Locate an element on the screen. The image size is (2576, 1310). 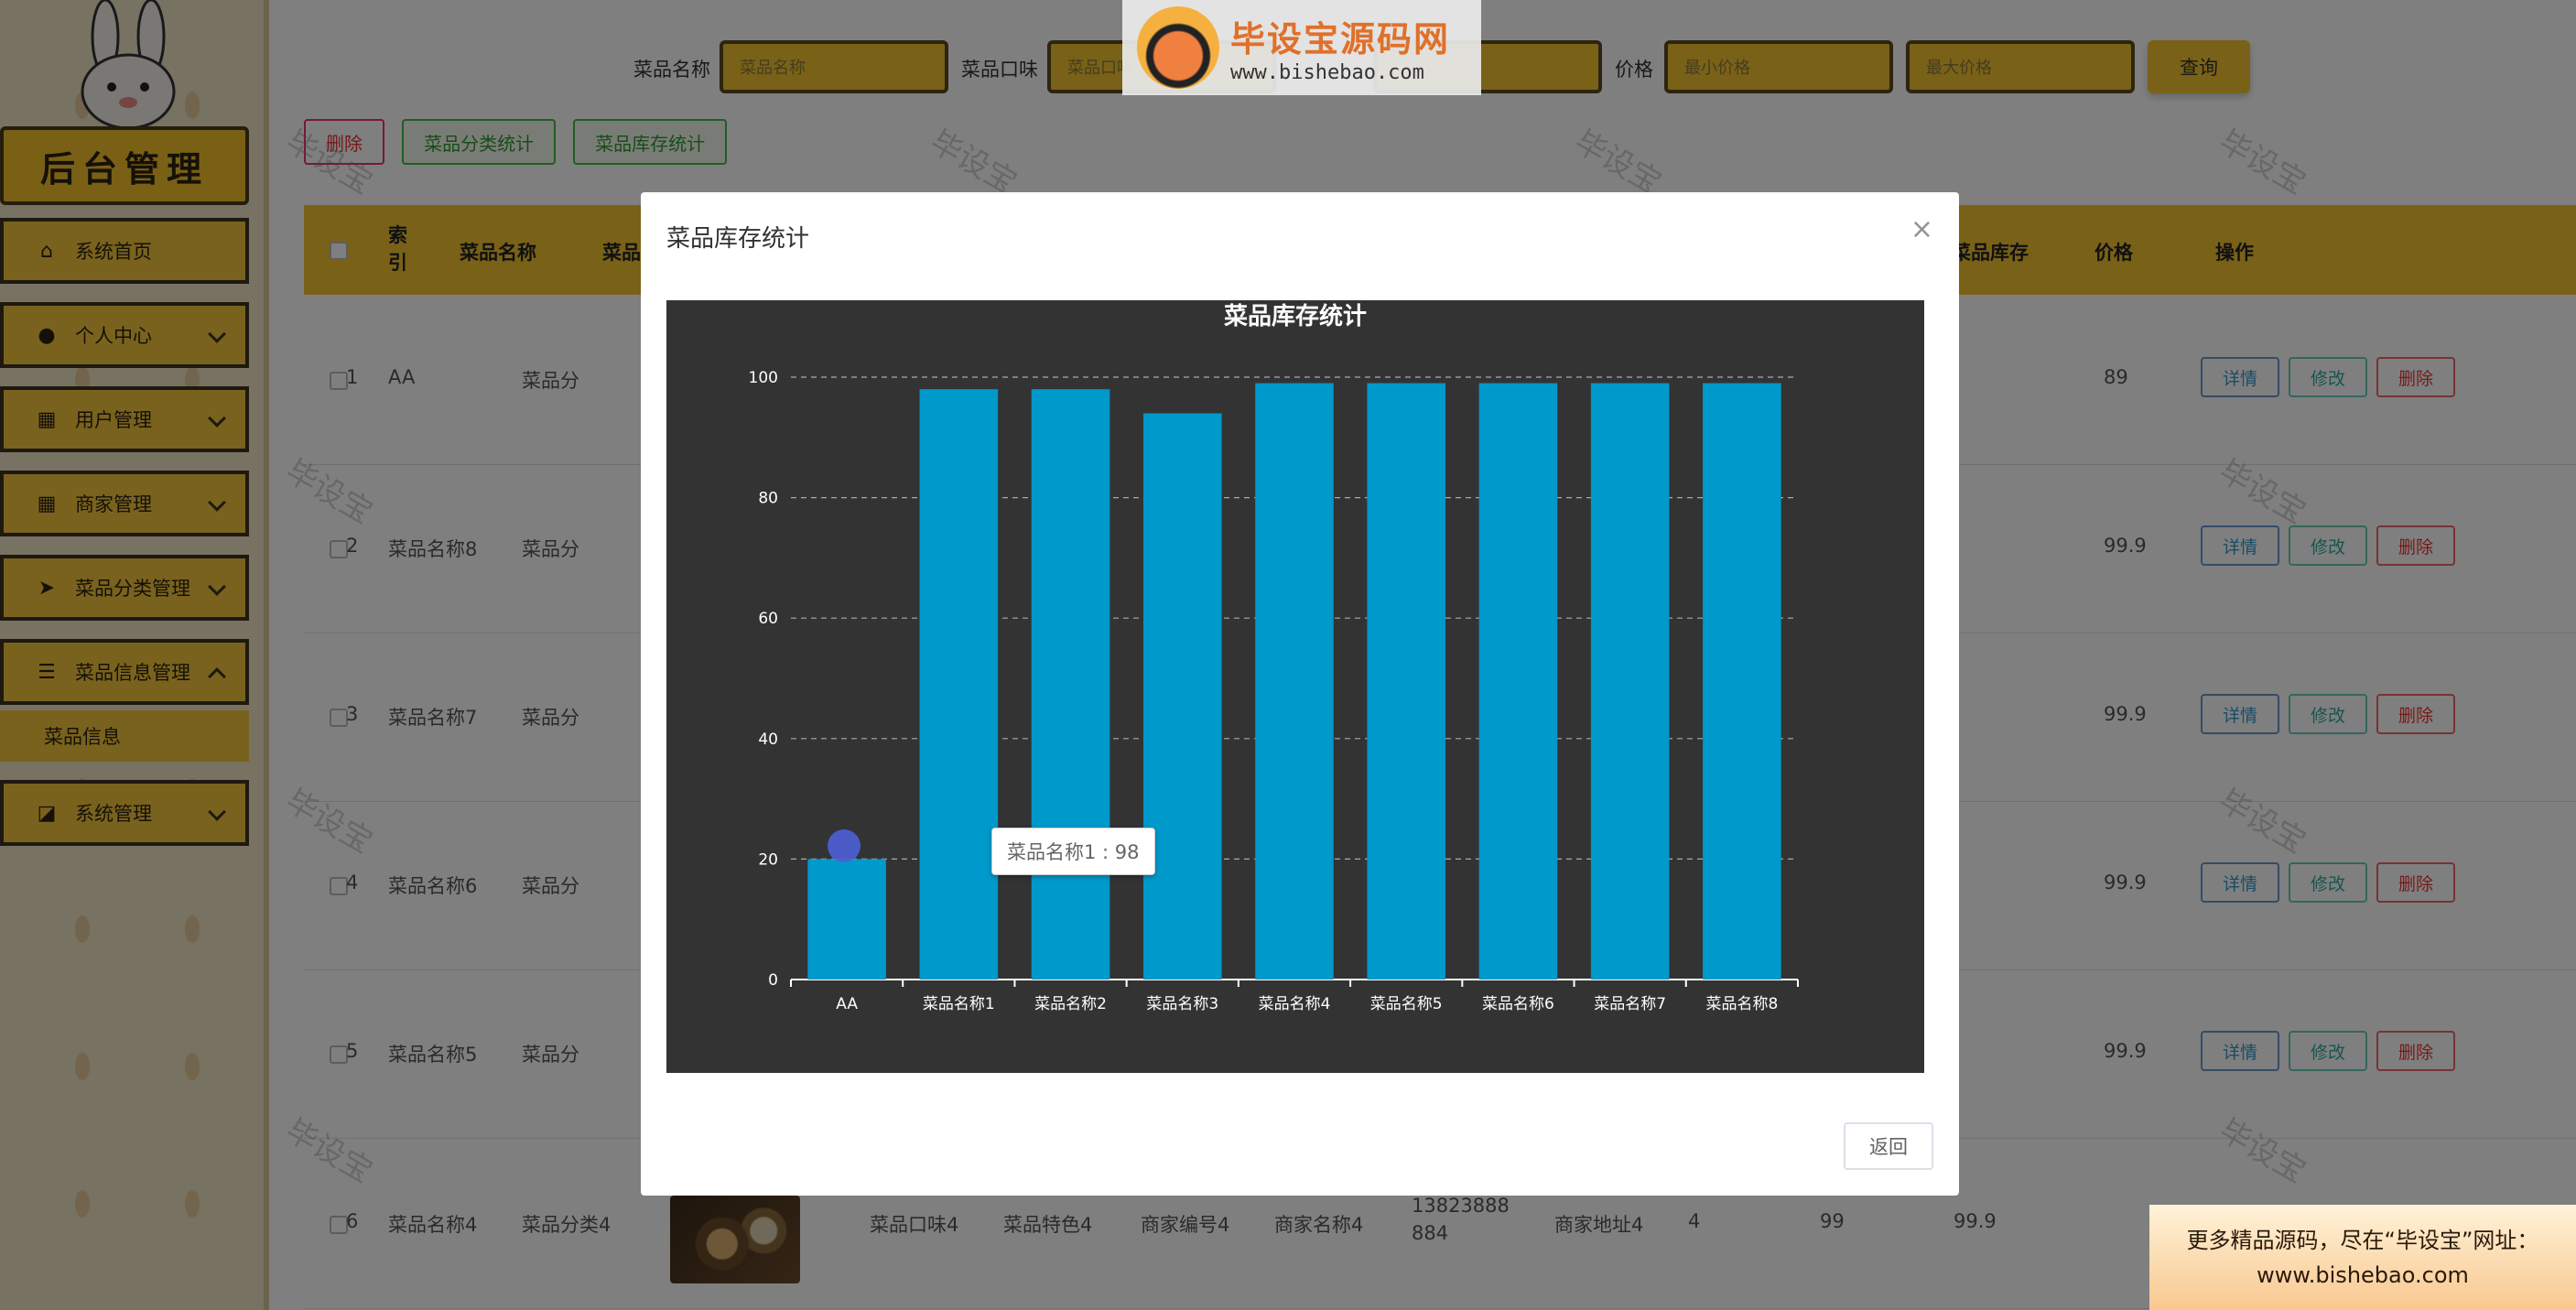
site-logo-watermark: 毕设宝源码网 www.bishebao.com is located at coordinates (1302, 47).